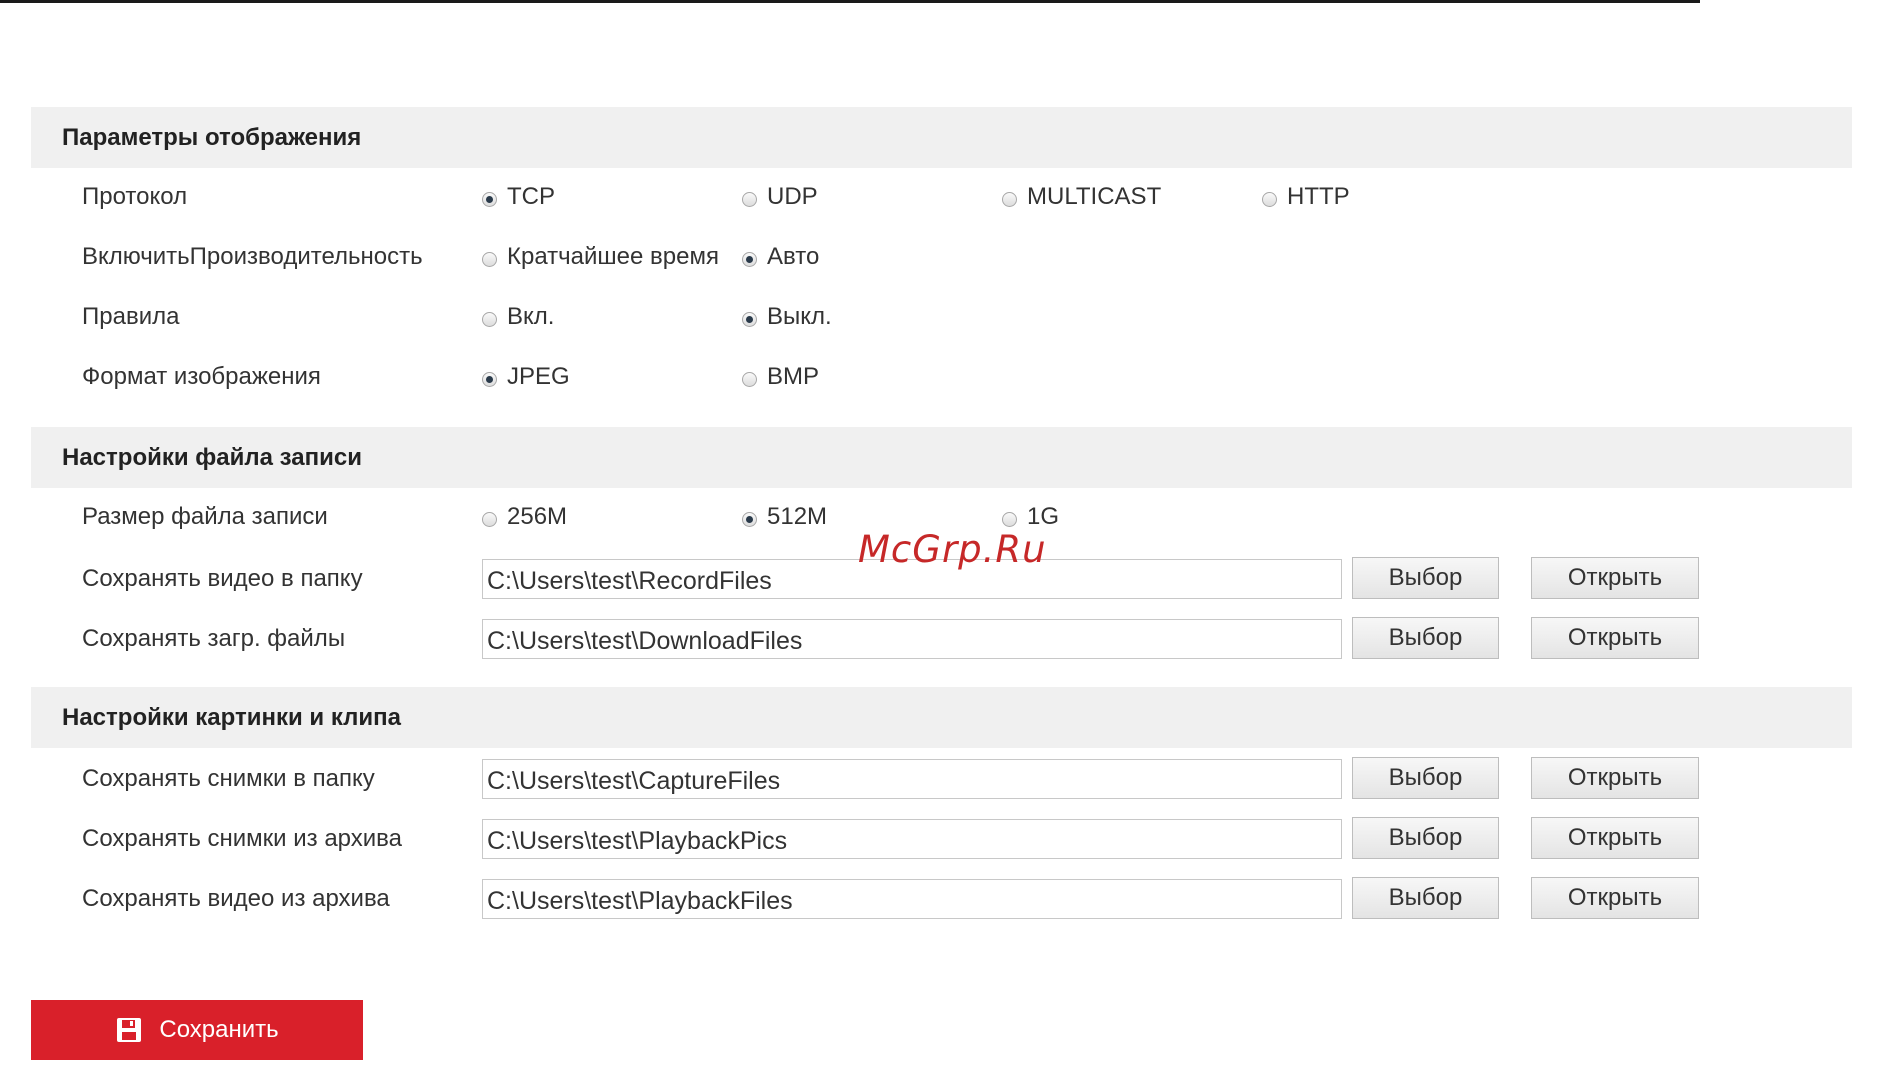  I want to click on row-protocol: Протокол TCP UDP MULTICAST HTTP, so click(939, 197).